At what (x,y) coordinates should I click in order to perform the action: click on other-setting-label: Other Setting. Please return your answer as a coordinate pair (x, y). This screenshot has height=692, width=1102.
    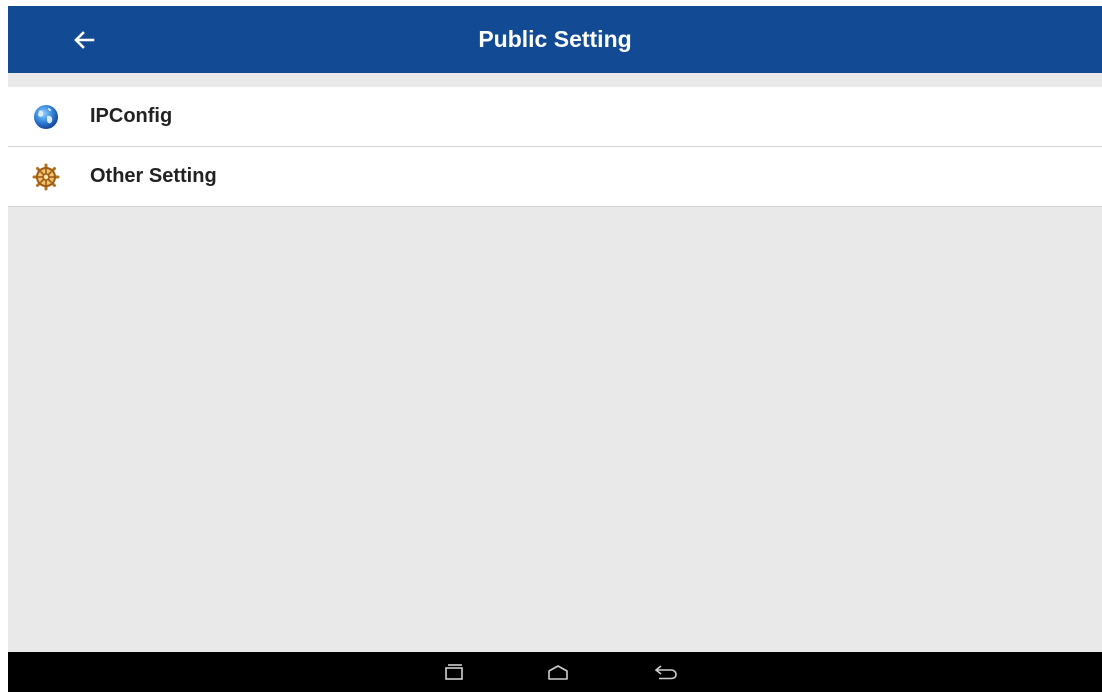
    Looking at the image, I should click on (153, 176).